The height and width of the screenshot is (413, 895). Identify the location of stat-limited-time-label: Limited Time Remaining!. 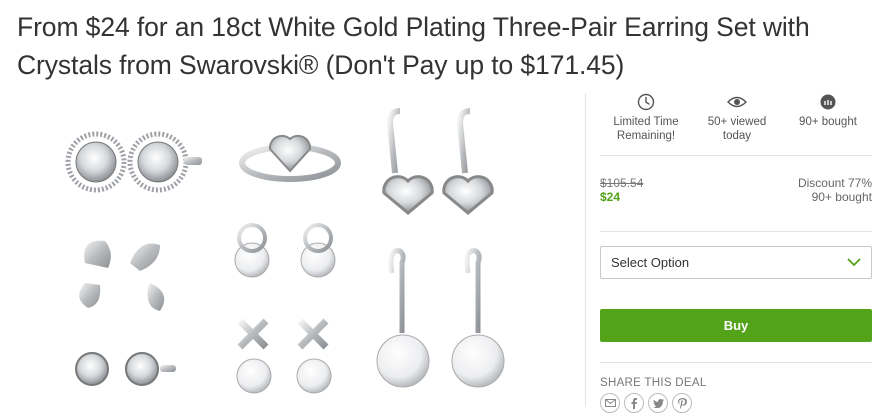
(646, 129).